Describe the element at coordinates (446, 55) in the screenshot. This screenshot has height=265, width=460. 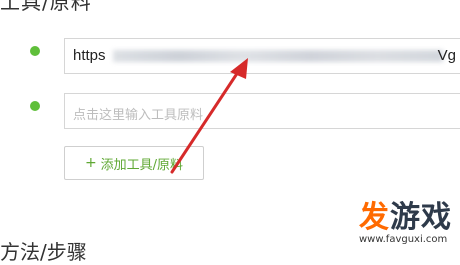
I see `tool-input-value-end: Vg` at that location.